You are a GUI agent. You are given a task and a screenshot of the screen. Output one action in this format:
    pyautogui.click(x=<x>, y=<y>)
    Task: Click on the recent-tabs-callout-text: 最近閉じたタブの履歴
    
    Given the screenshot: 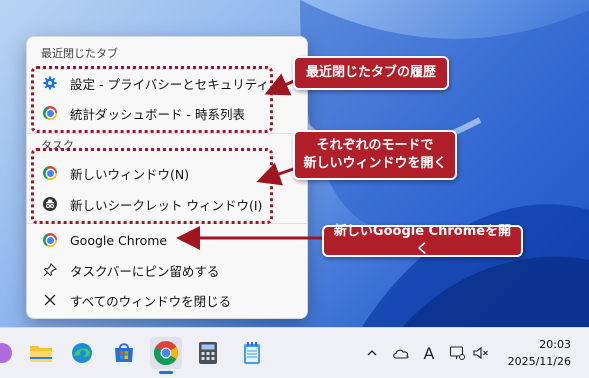 What is the action you would take?
    pyautogui.click(x=370, y=72)
    